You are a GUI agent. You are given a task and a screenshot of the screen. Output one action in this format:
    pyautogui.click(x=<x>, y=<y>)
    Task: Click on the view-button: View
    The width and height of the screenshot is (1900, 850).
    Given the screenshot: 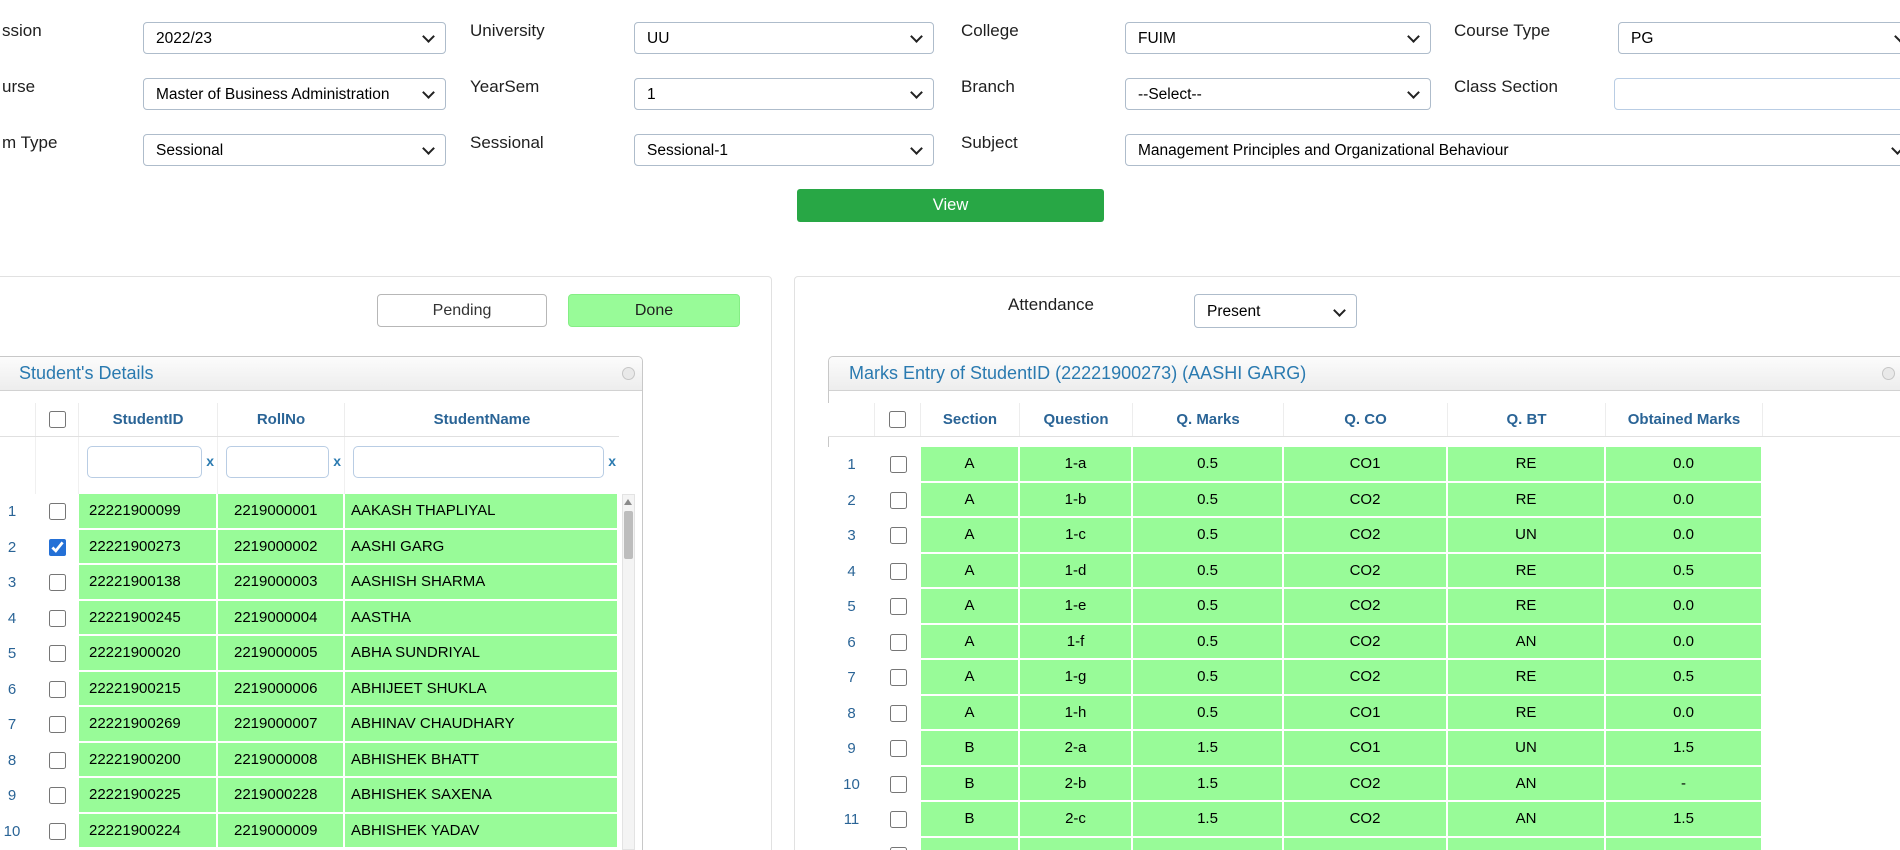 What is the action you would take?
    pyautogui.click(x=950, y=205)
    